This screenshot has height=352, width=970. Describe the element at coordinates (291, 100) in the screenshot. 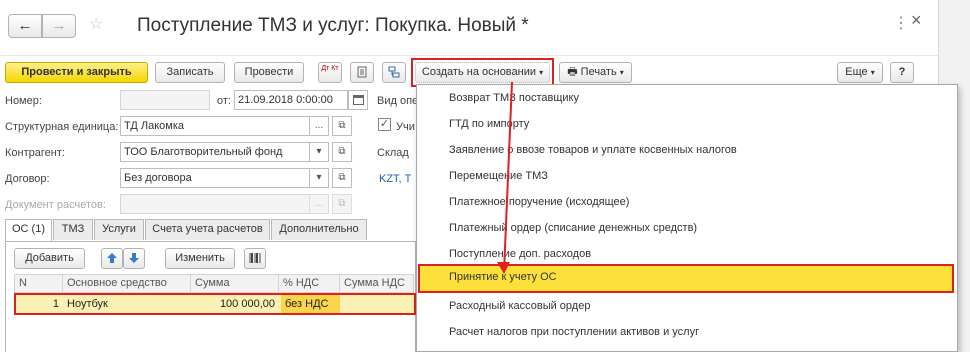

I see `date-field: 21.09.2018 0:00:00` at that location.